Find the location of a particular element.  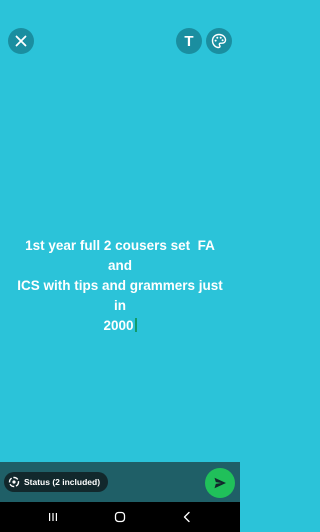

color-palette-button is located at coordinates (219, 41).